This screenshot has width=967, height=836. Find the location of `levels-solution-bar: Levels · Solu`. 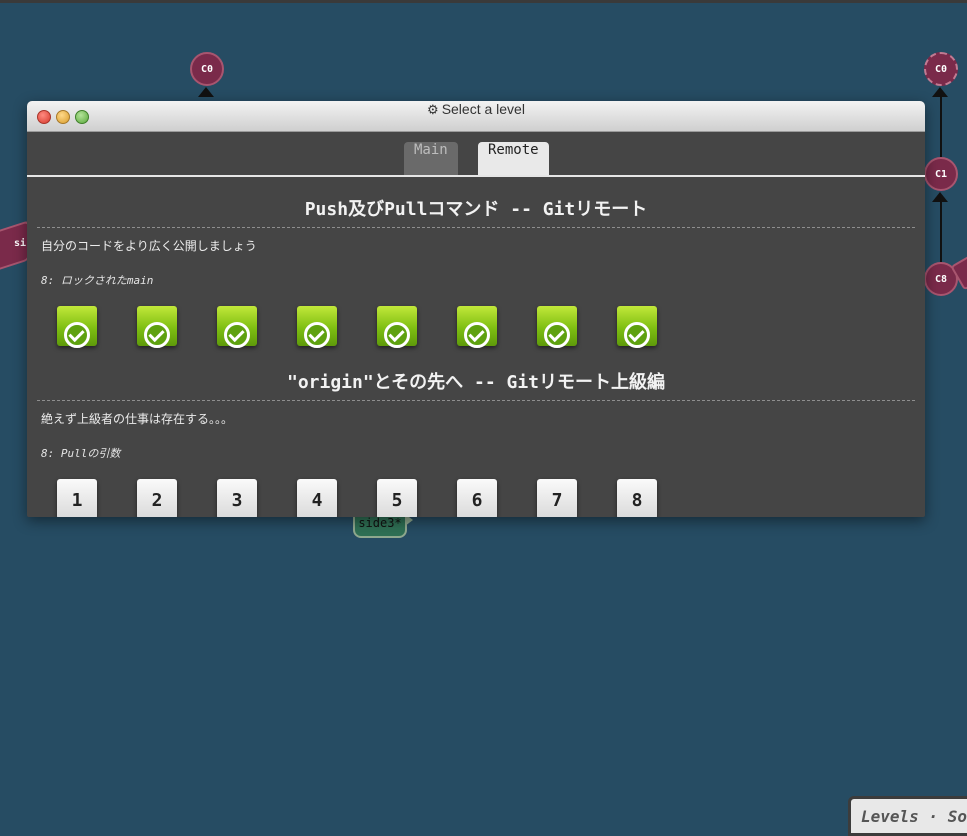

levels-solution-bar: Levels · Solu is located at coordinates (907, 816).